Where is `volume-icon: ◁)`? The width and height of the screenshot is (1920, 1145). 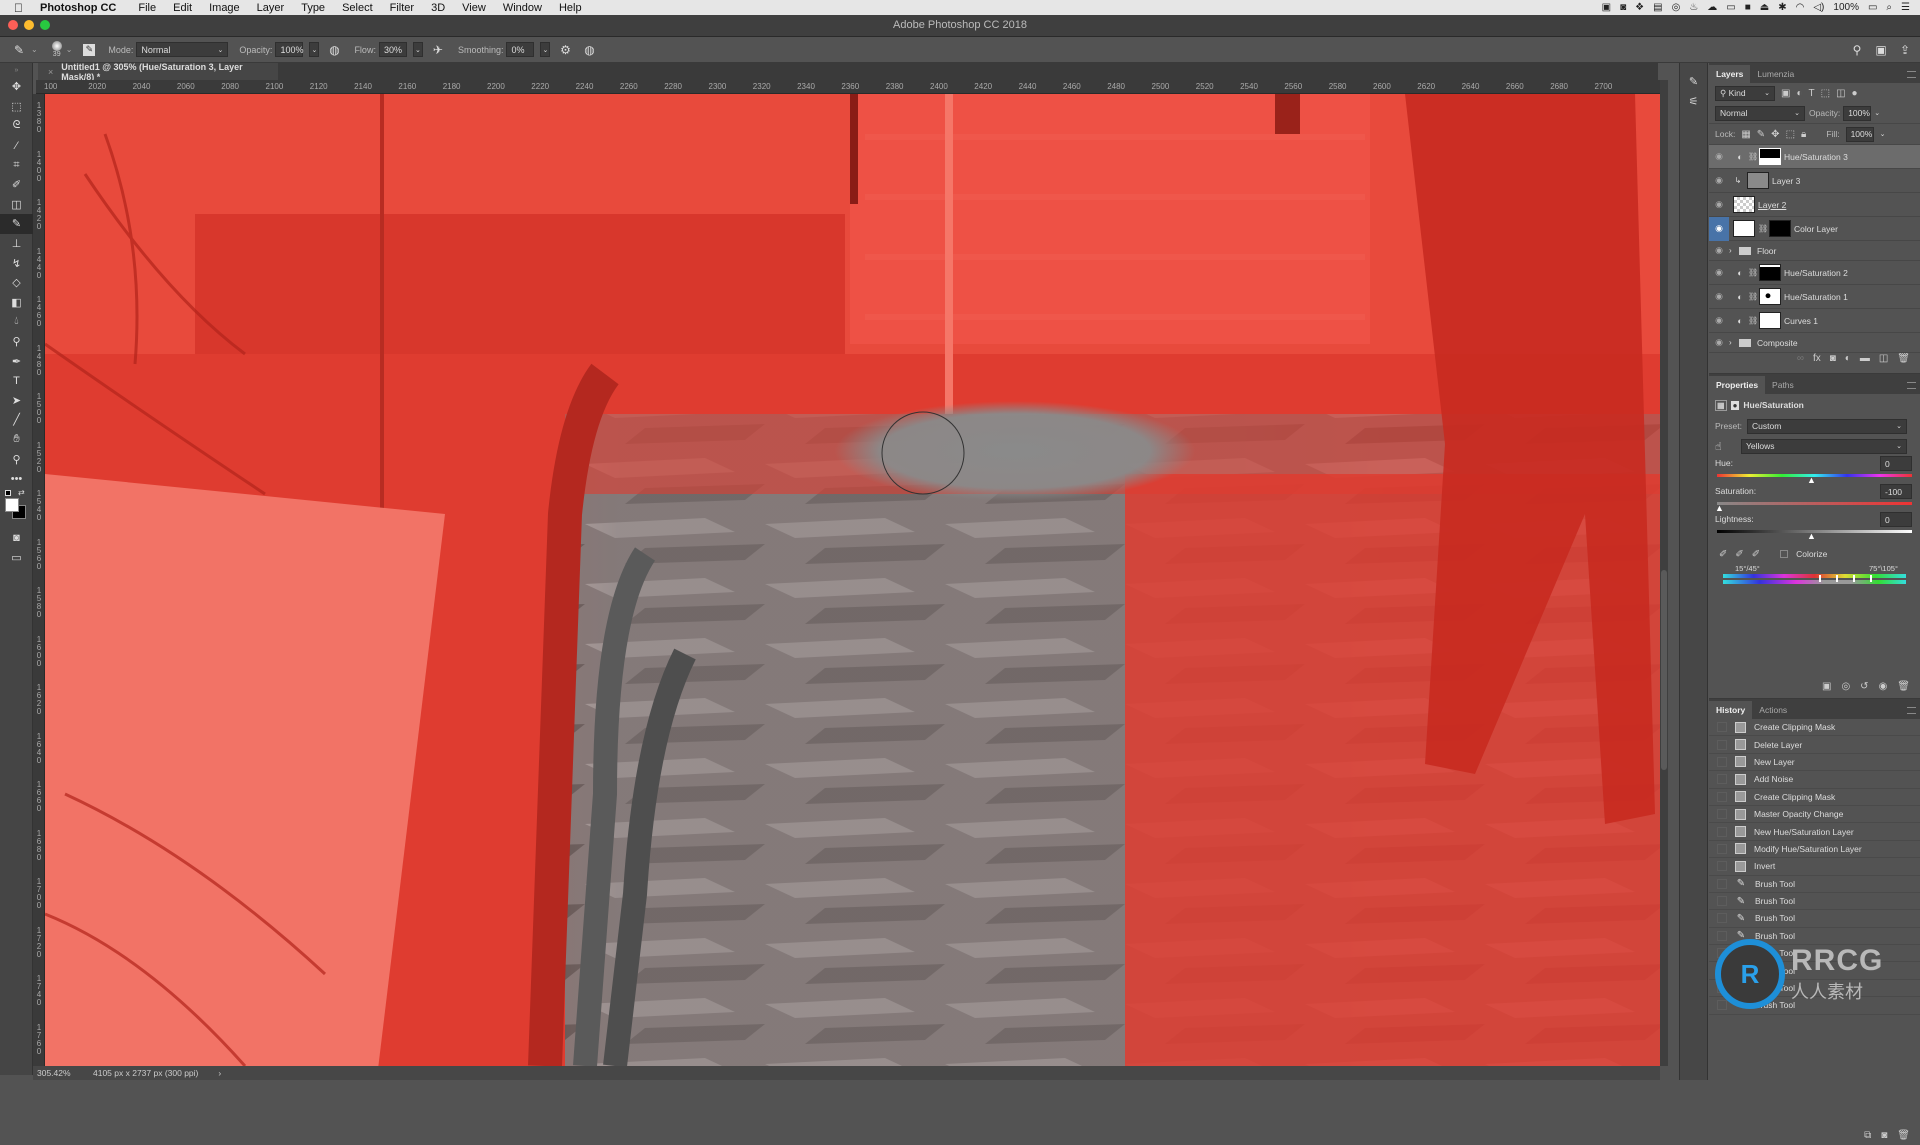 volume-icon: ◁) is located at coordinates (1818, 7).